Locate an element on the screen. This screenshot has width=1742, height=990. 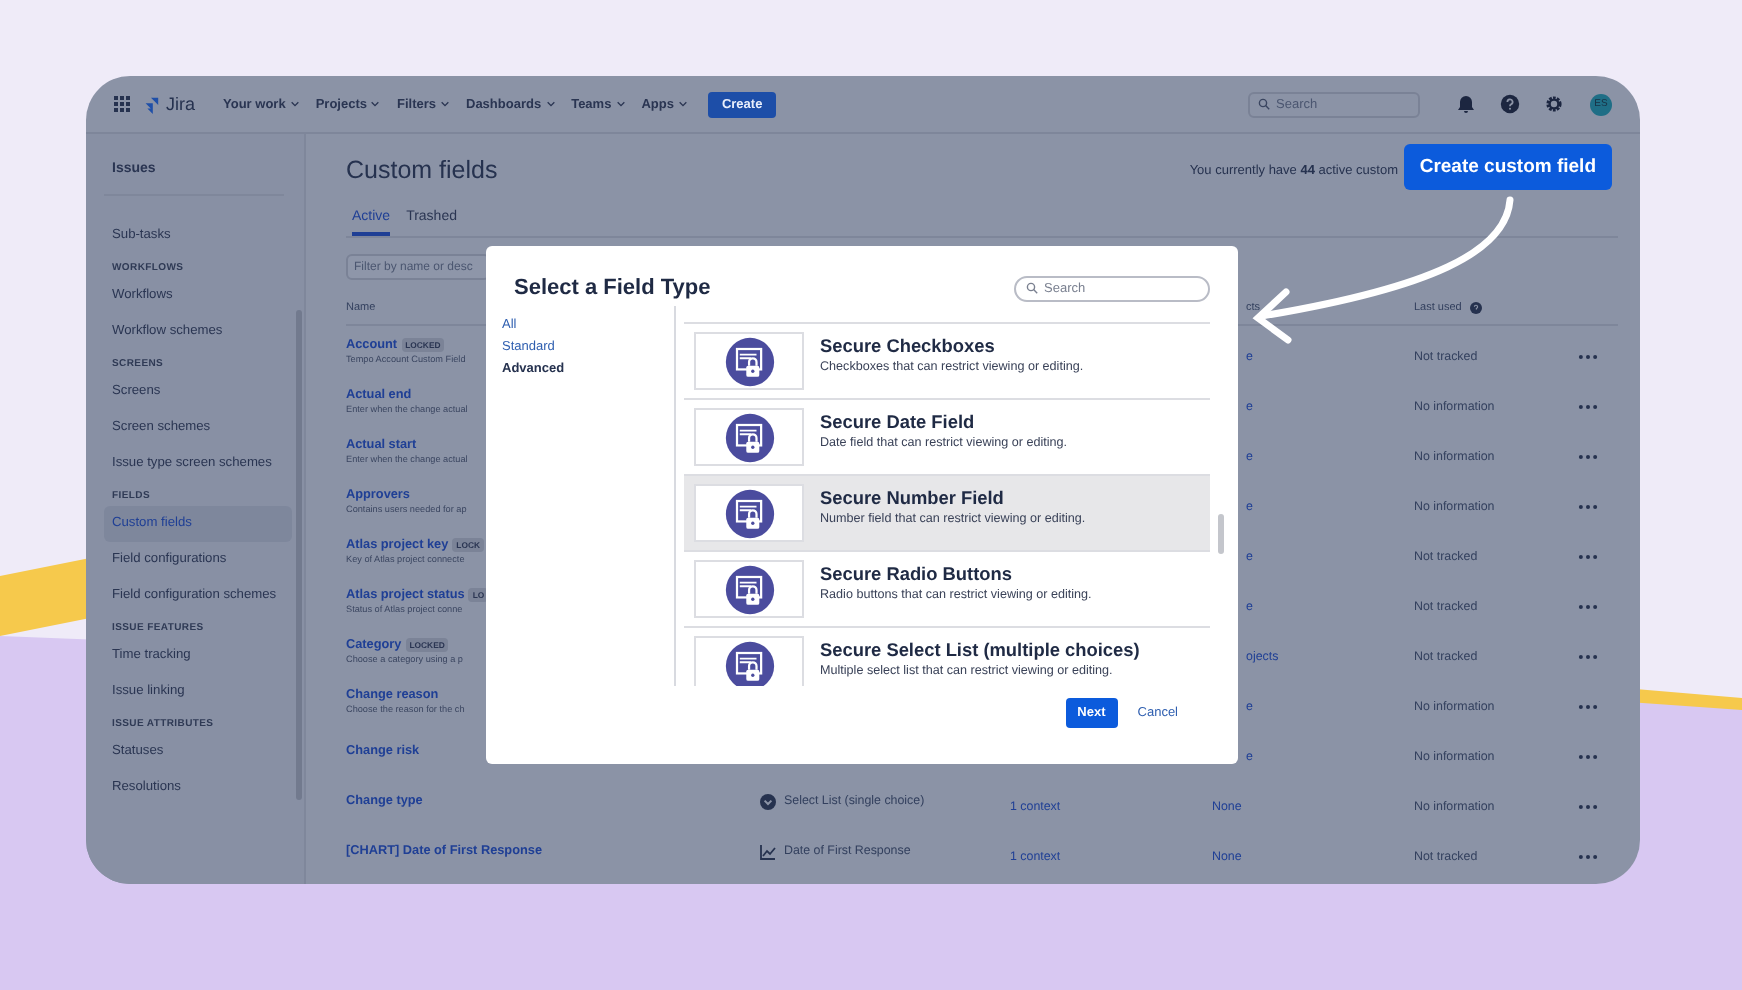
dialog-title: Select a Field Type is located at coordinates (612, 288).